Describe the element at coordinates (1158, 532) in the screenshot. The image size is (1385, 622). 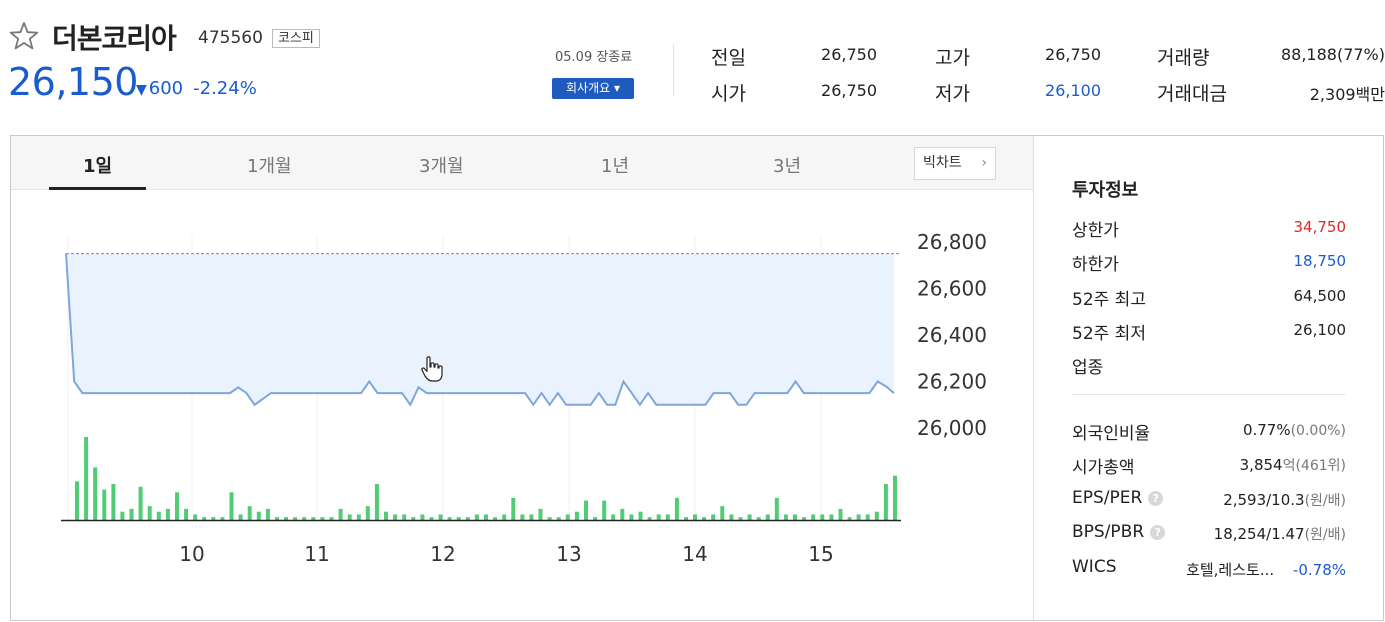
I see `bps-help-icon: ?` at that location.